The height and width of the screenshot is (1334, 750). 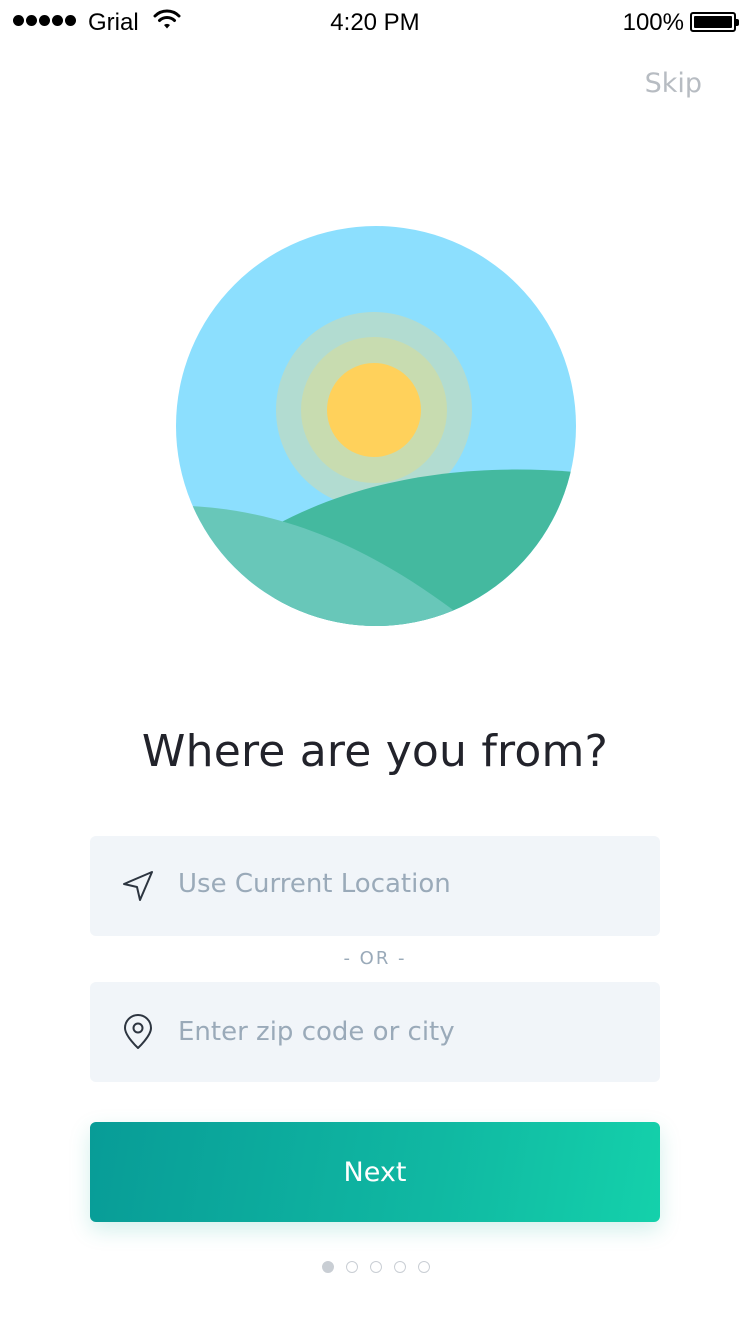 What do you see at coordinates (375, 751) in the screenshot?
I see `page-title: Where are you from?` at bounding box center [375, 751].